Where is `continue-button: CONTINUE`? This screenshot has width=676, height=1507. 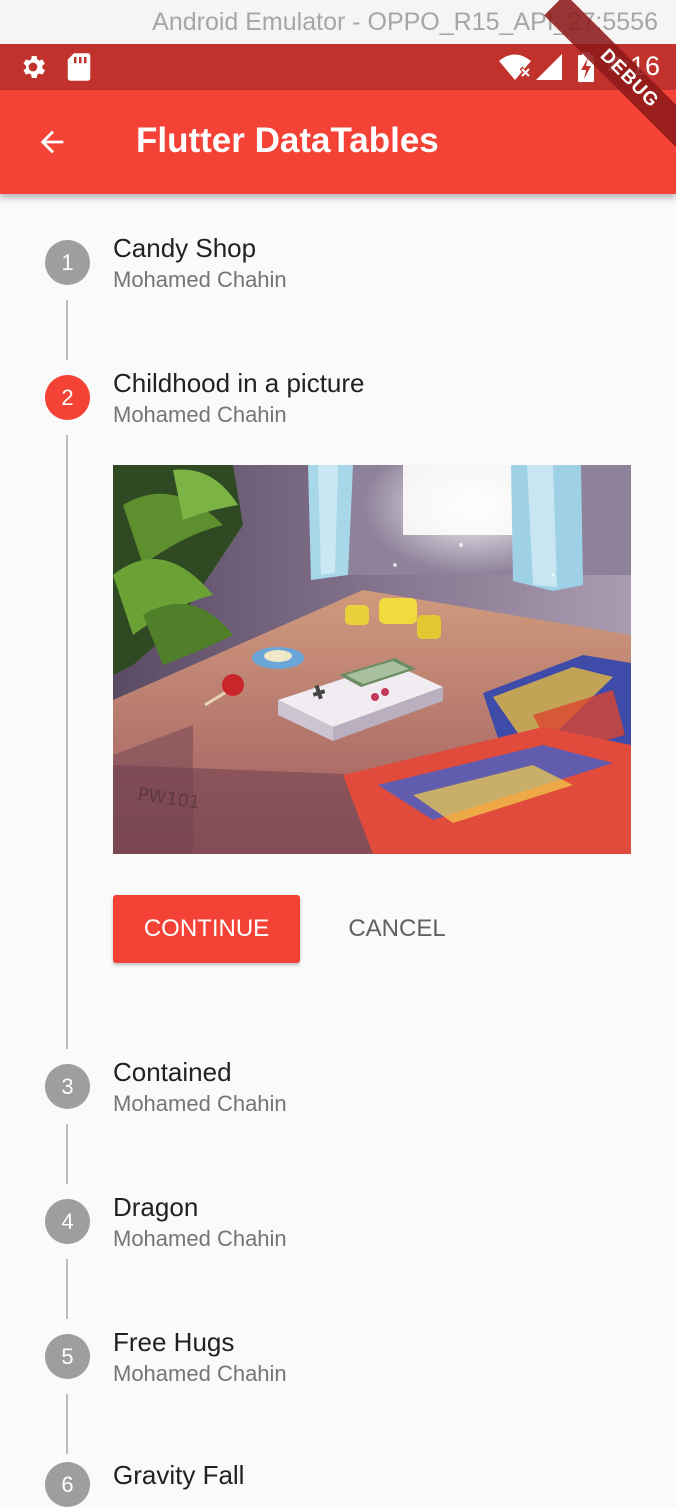
continue-button: CONTINUE is located at coordinates (206, 929).